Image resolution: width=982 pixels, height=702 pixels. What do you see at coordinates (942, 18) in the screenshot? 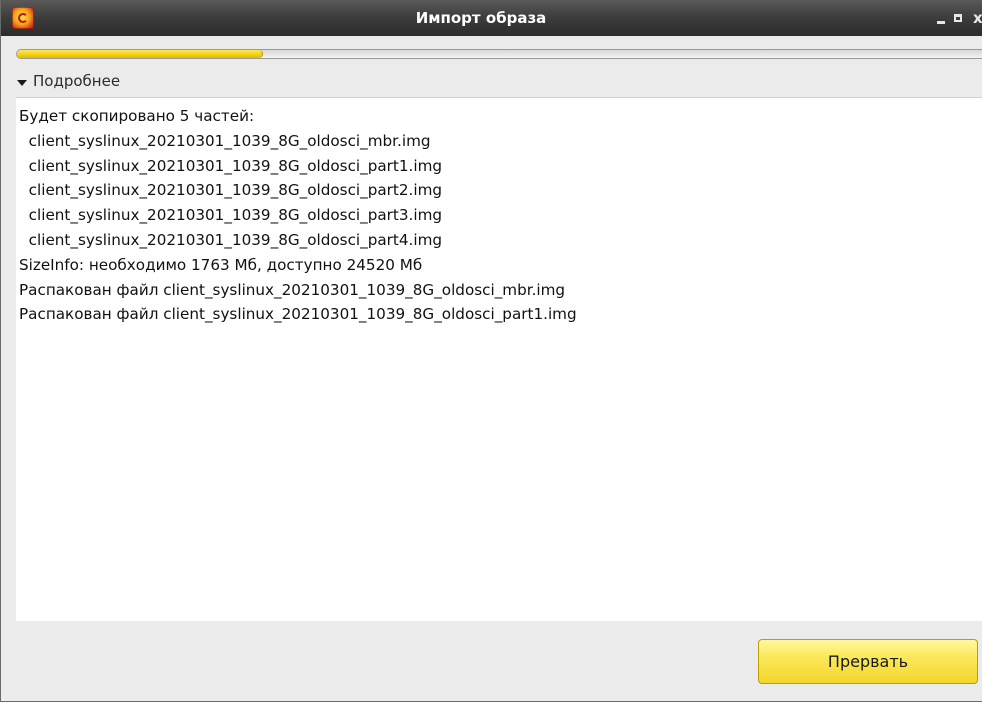
I see `minimize-button` at bounding box center [942, 18].